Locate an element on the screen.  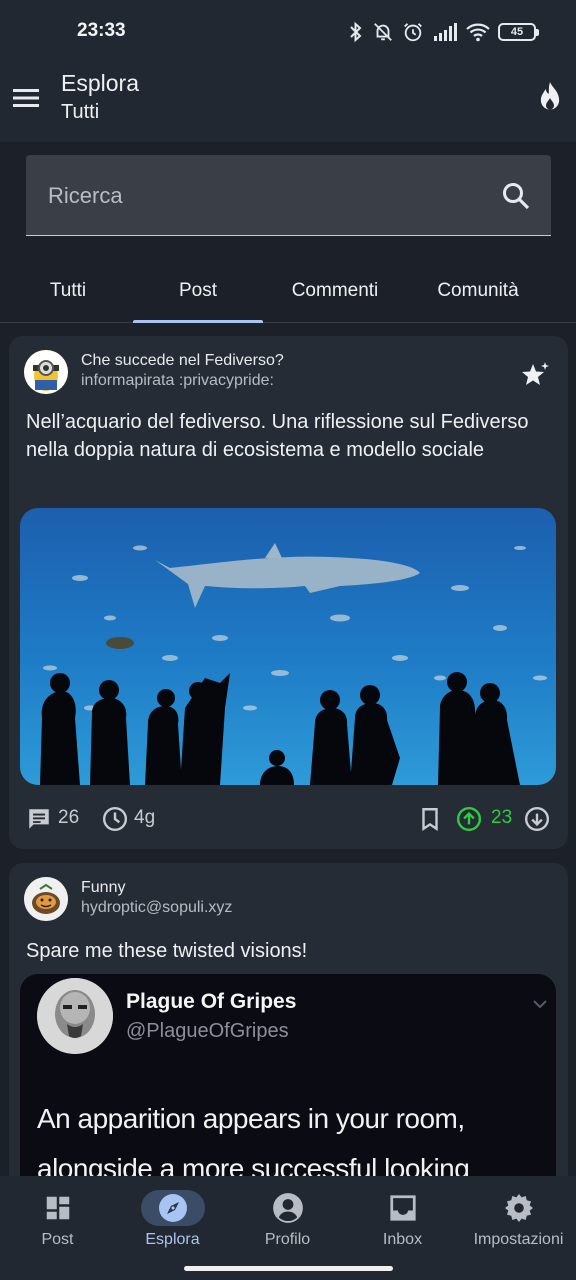
tab-post: Post is located at coordinates (198, 291).